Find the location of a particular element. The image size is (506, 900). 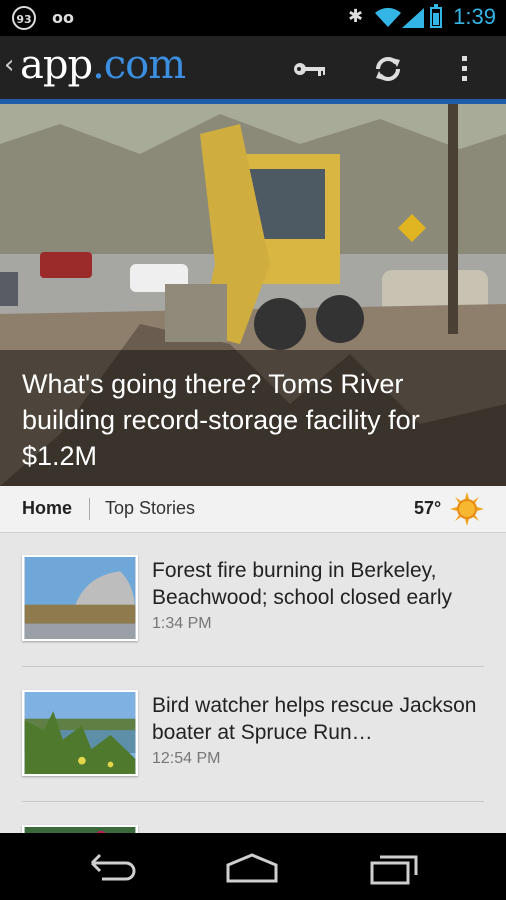

logo-main-text: app is located at coordinates (56, 65).